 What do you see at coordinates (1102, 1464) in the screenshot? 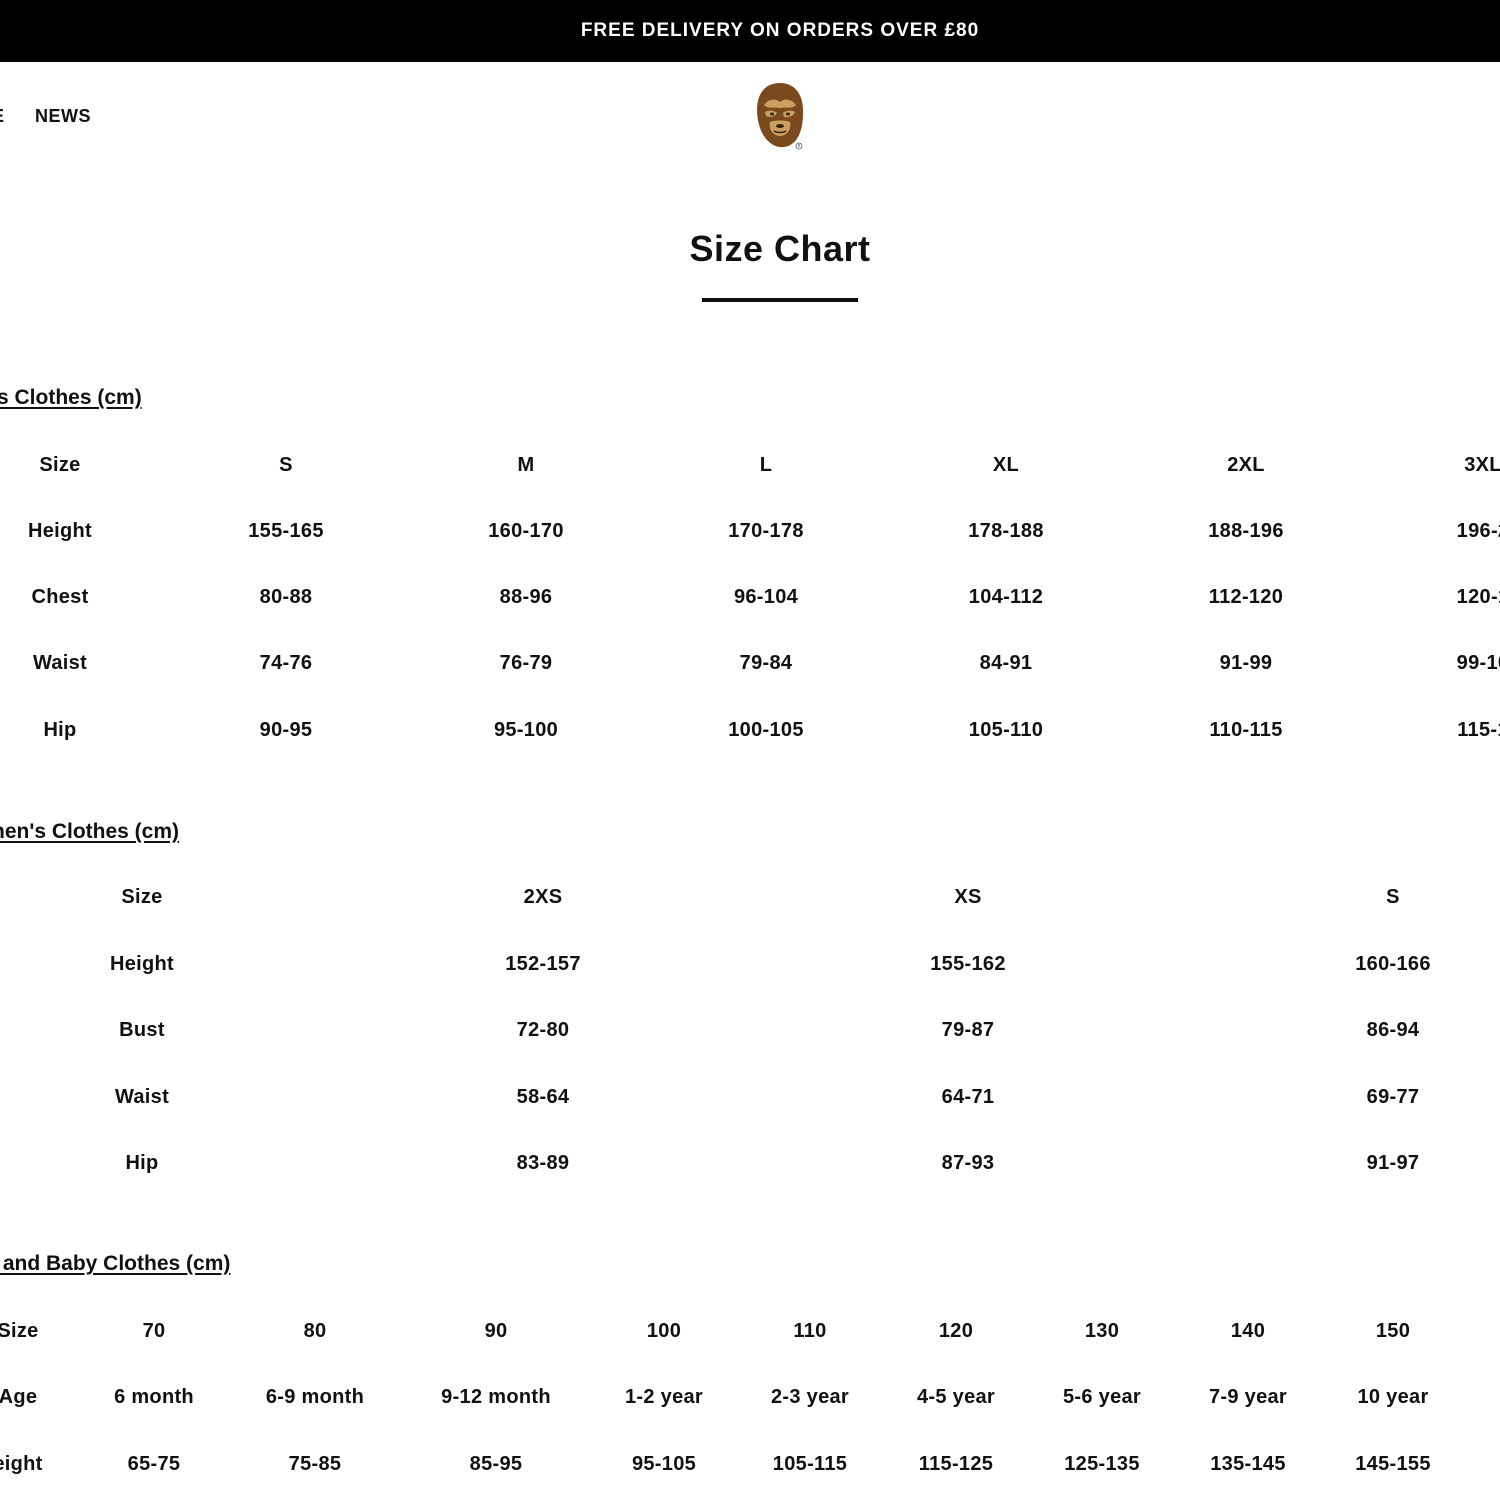
I see `table-cell: 125-135` at bounding box center [1102, 1464].